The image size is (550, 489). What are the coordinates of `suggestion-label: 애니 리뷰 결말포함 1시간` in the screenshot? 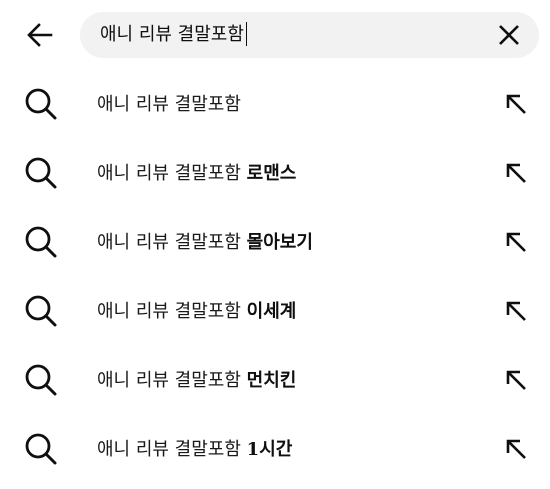 It's located at (195, 449).